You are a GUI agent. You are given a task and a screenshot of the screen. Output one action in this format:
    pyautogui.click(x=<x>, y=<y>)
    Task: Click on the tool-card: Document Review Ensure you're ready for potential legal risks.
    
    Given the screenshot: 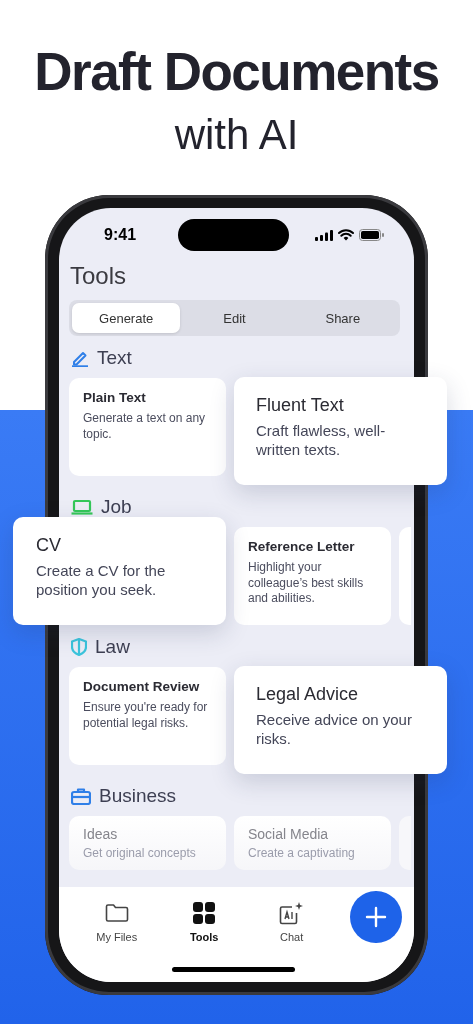 What is the action you would take?
    pyautogui.click(x=147, y=716)
    